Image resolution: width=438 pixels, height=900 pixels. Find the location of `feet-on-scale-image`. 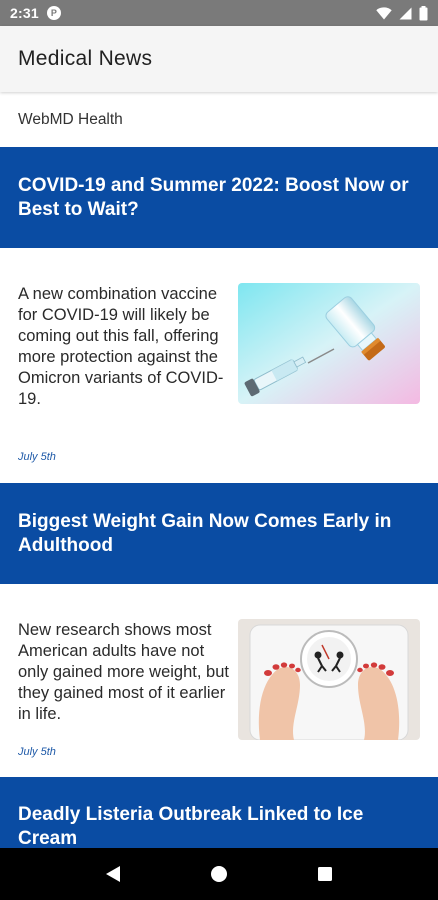

feet-on-scale-image is located at coordinates (329, 679).